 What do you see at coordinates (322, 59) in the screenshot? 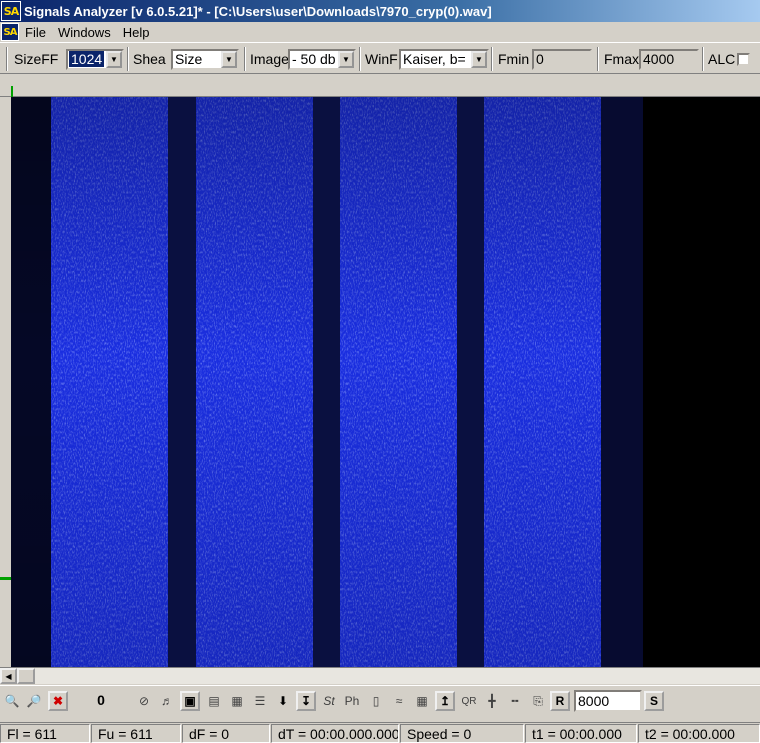
I see `image-db-select: - 50 db ▼` at bounding box center [322, 59].